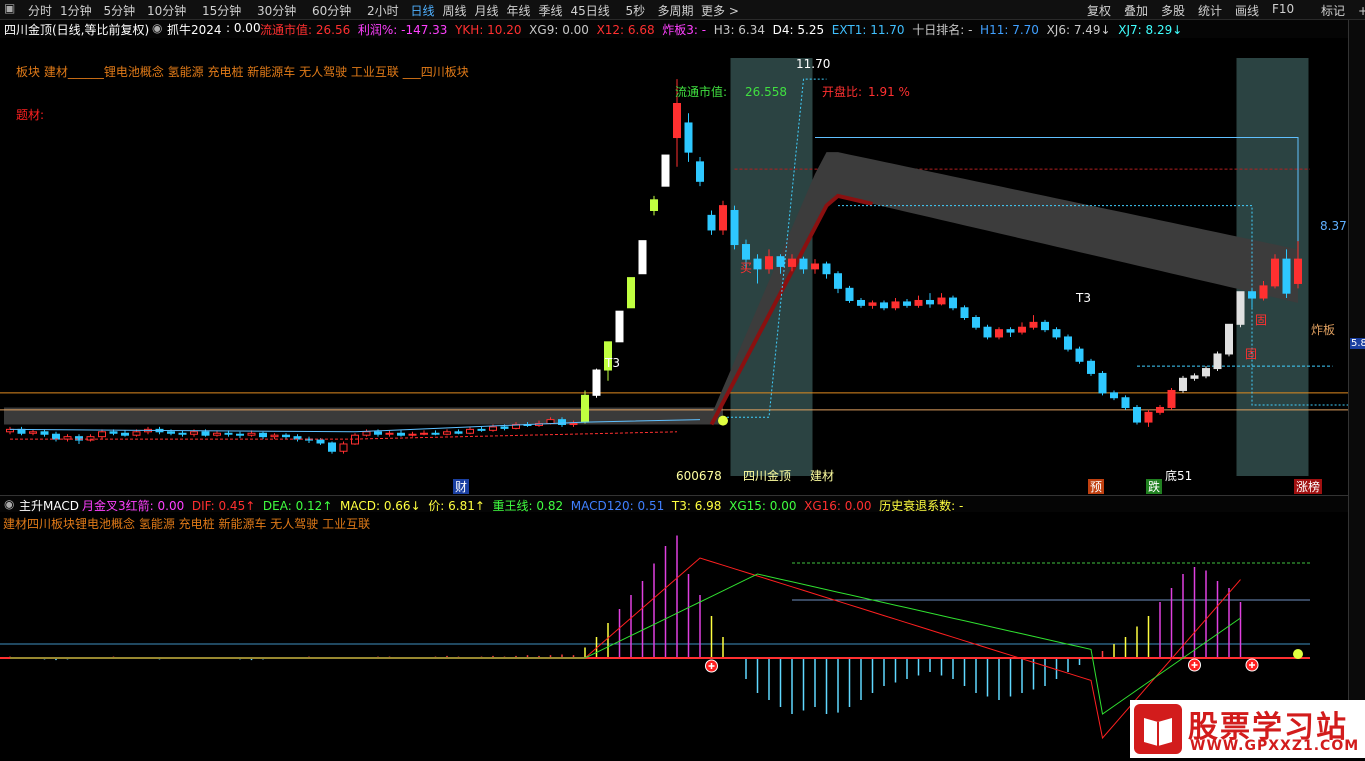  Describe the element at coordinates (551, 10) in the screenshot. I see `period-tab: 季线` at that location.